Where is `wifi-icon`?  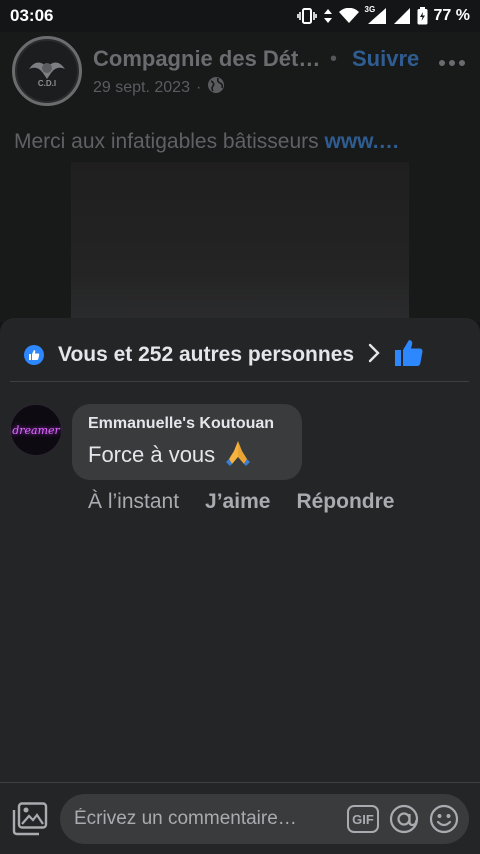 wifi-icon is located at coordinates (348, 16).